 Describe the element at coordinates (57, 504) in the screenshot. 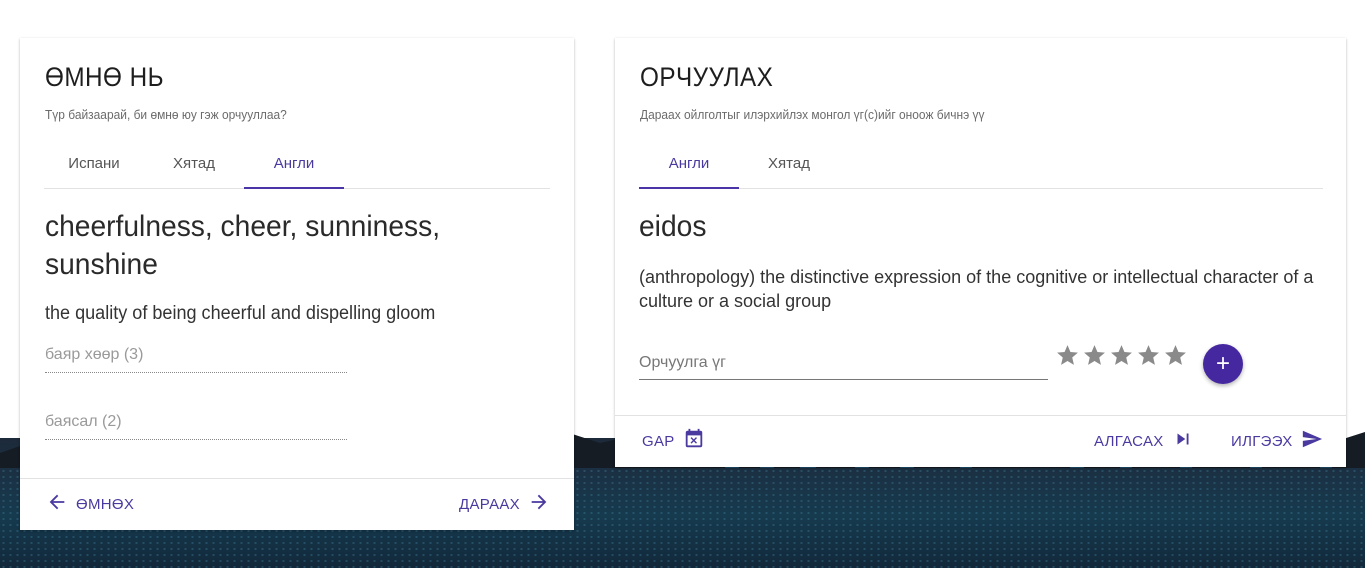

I see `arrow-left-icon` at that location.